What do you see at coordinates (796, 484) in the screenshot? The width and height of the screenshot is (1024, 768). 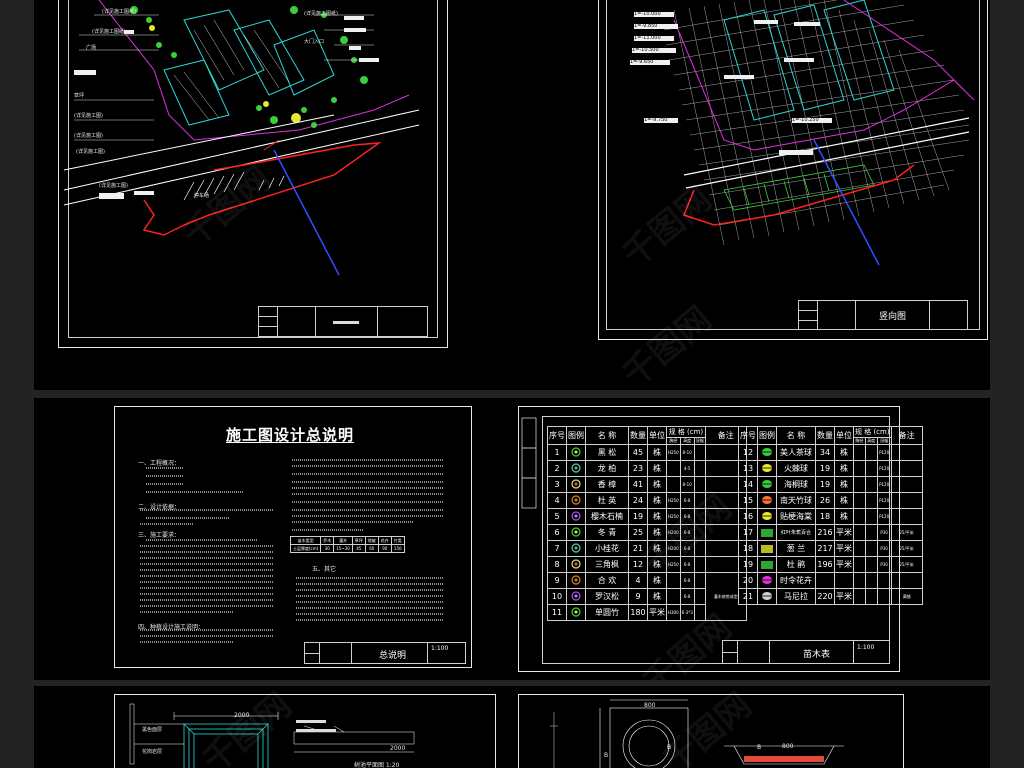 I see `plant-name: 海桐球` at bounding box center [796, 484].